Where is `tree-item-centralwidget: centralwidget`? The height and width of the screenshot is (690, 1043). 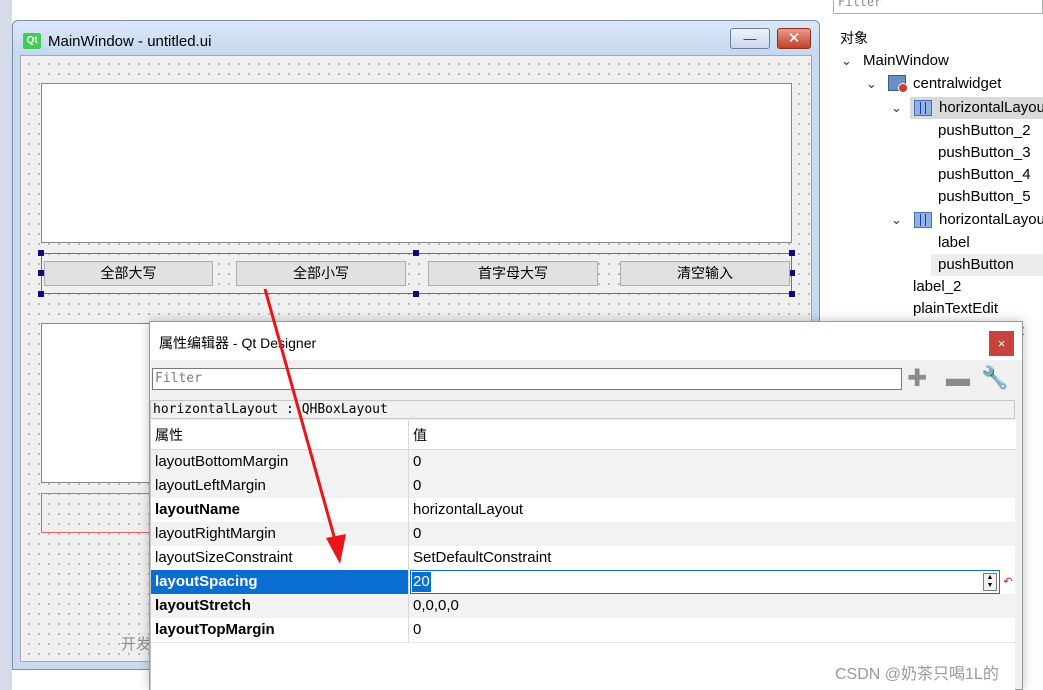 tree-item-centralwidget: centralwidget is located at coordinates (957, 84).